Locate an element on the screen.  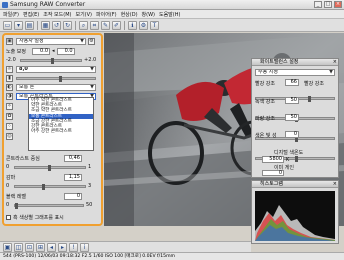
black-level-slider is located at coordinates (49, 205).